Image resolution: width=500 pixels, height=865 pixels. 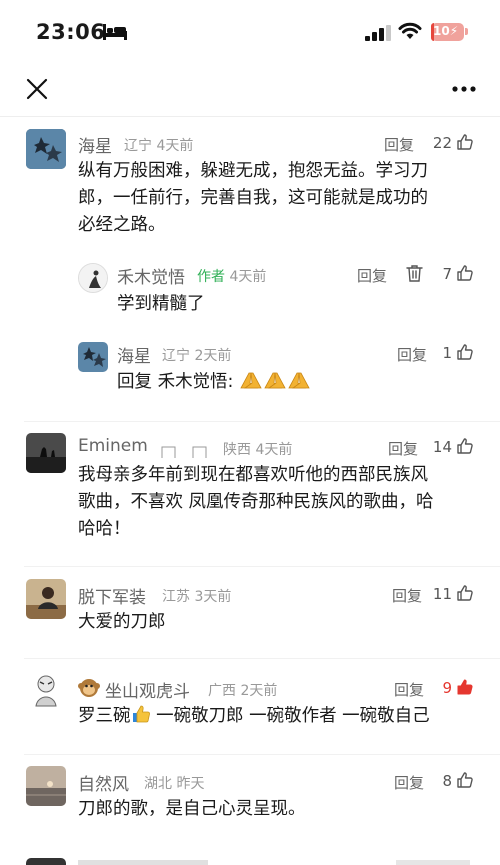 I want to click on battery-level-text: 10⚡, so click(x=446, y=31).